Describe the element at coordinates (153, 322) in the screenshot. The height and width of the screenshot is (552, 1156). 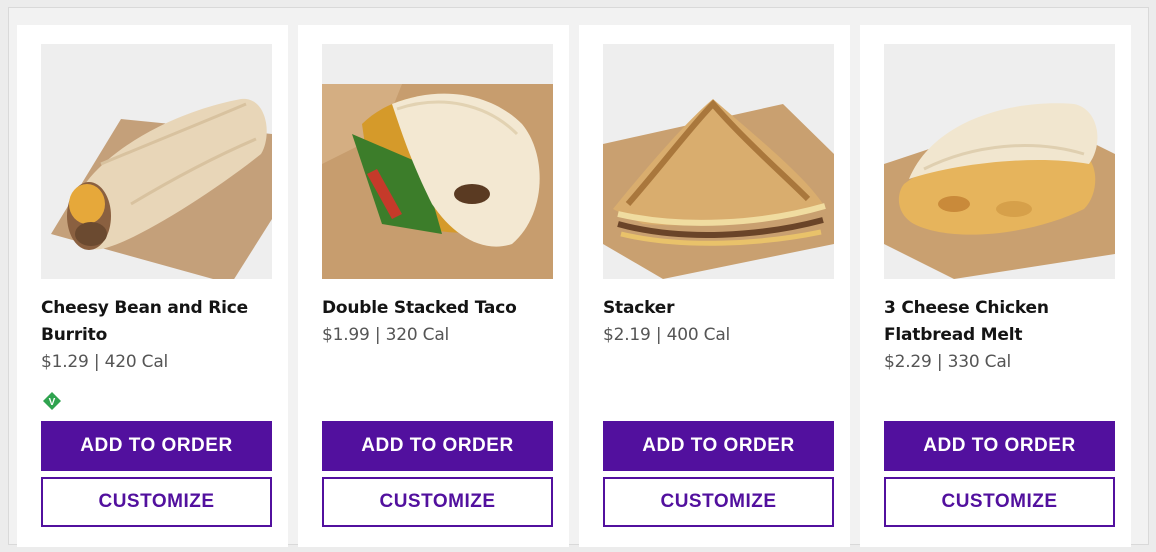
I see `product-name: Cheesy Bean and Rice Burrito` at that location.